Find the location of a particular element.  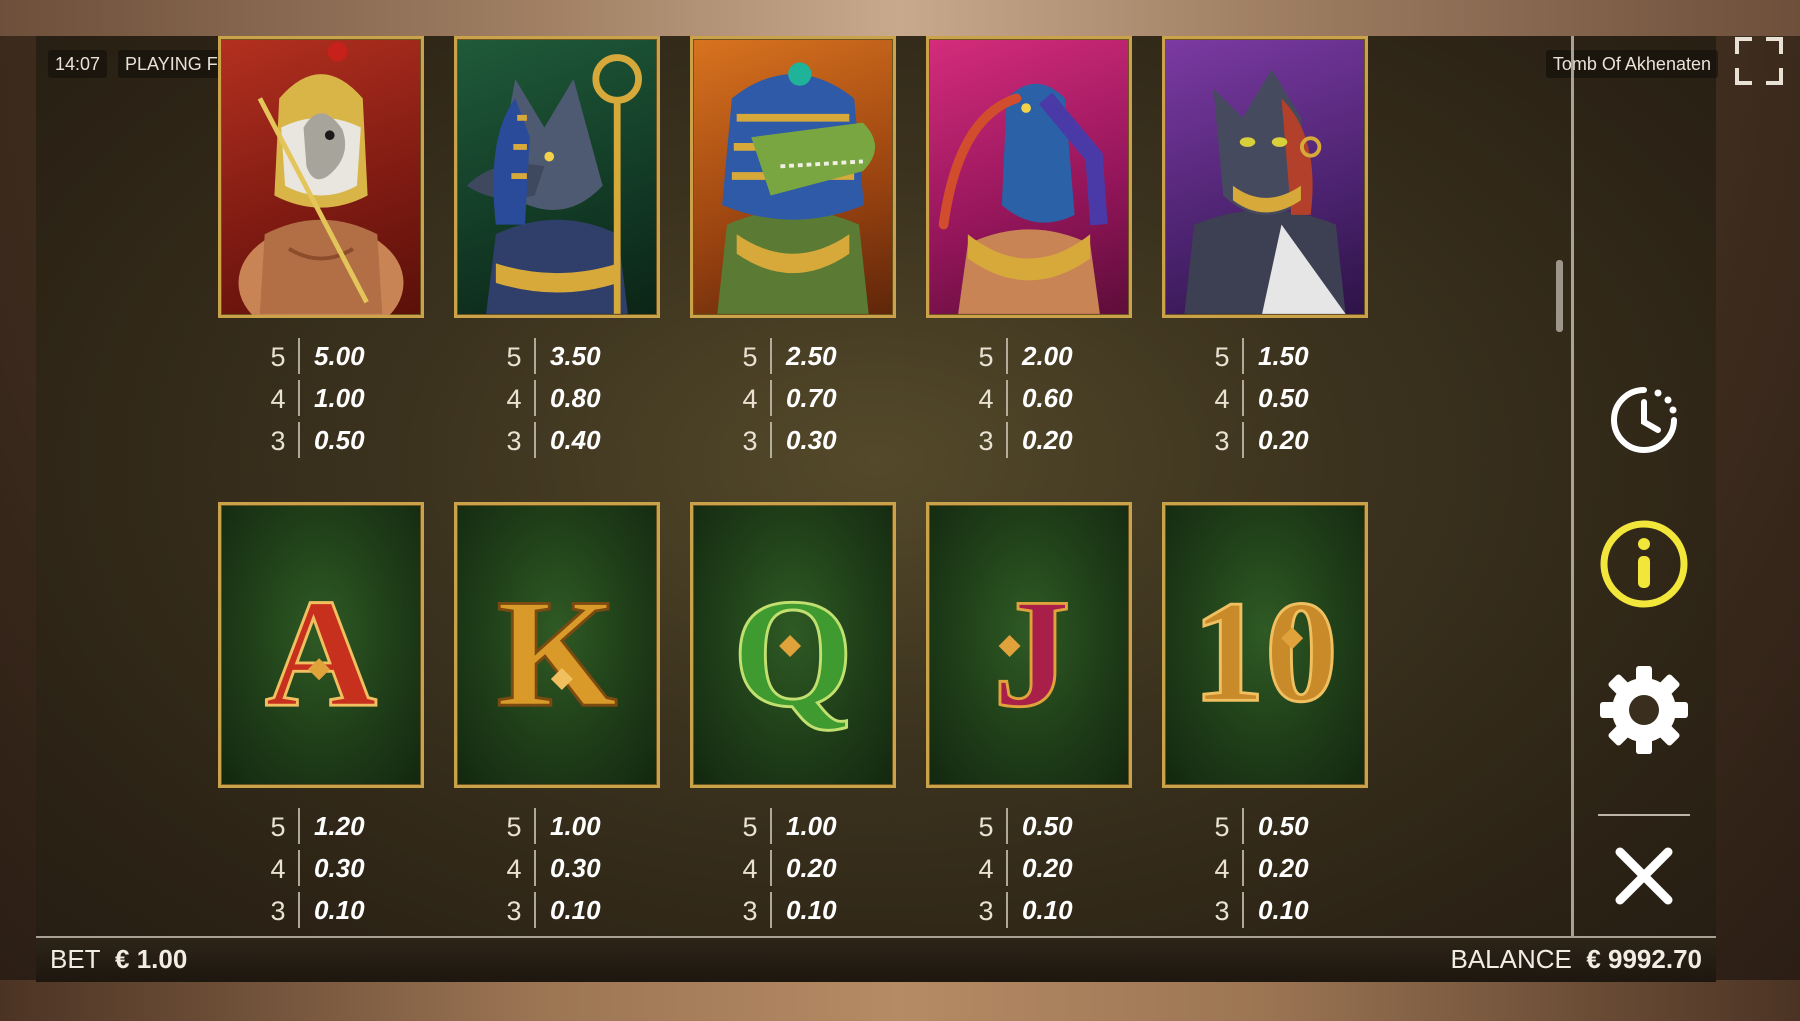

svg-text: J is located at coordinates (1032, 653).